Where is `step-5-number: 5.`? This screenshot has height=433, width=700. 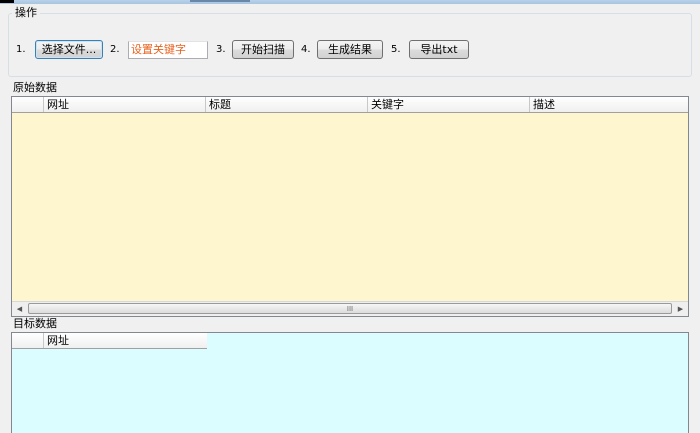 step-5-number: 5. is located at coordinates (396, 49).